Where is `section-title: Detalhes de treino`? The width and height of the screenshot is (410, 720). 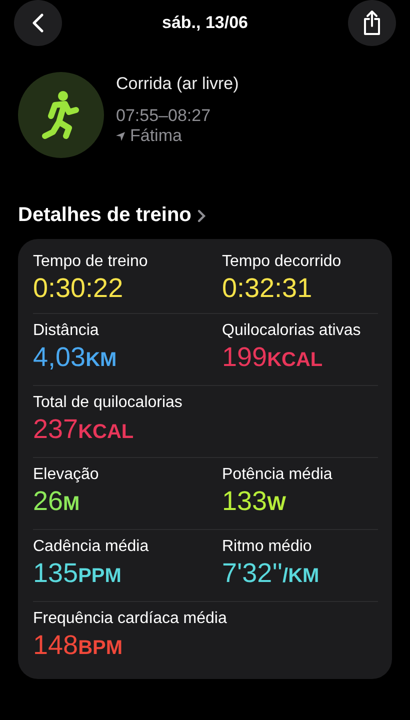
section-title: Detalhes de treino is located at coordinates (105, 215).